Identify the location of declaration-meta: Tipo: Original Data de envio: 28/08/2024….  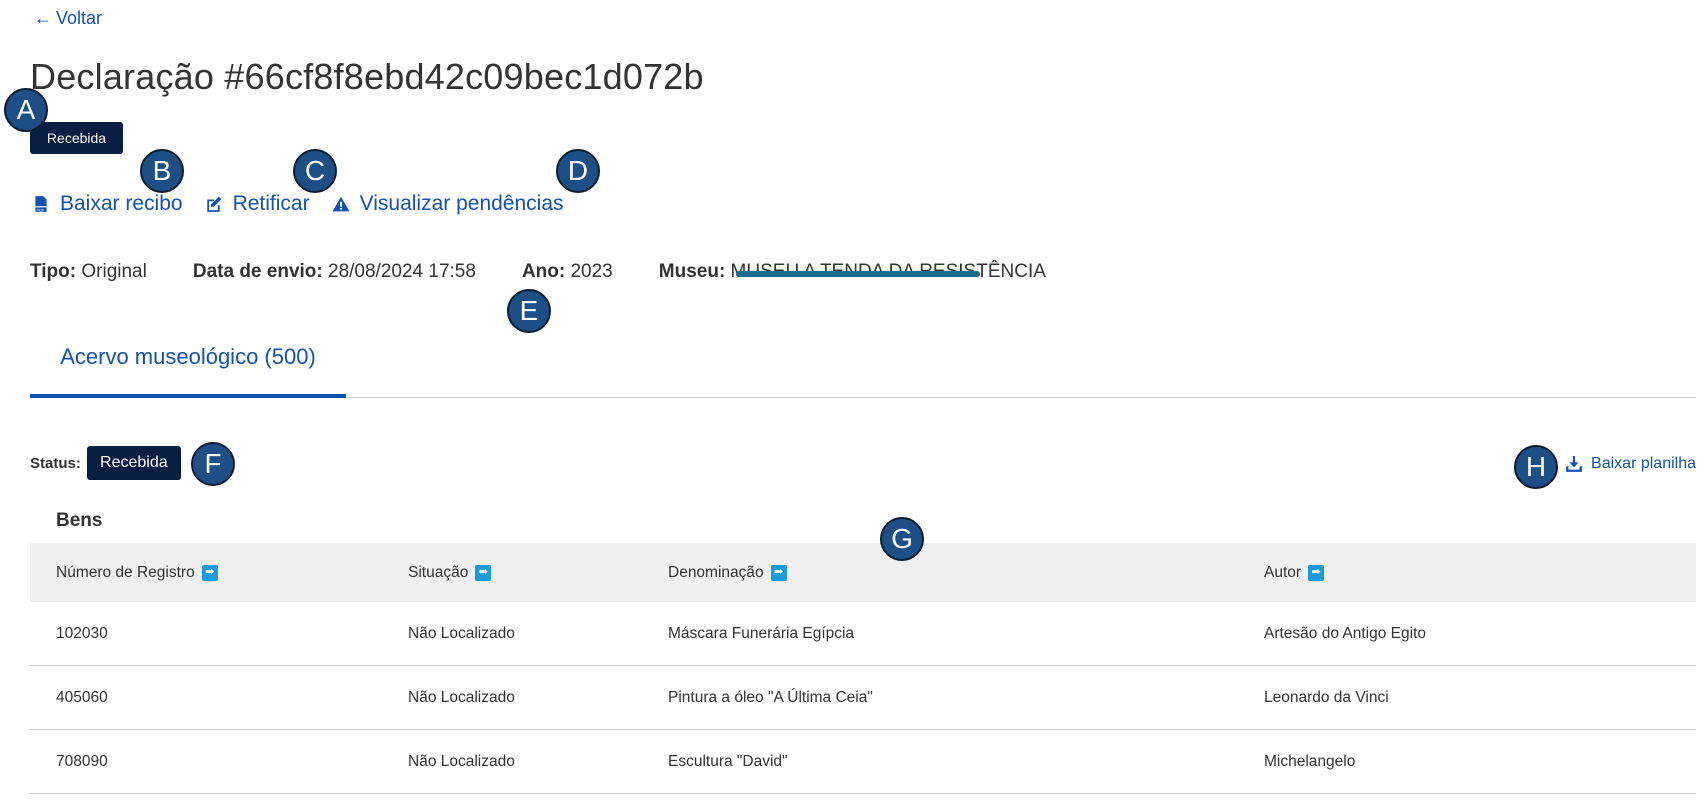
(561, 272).